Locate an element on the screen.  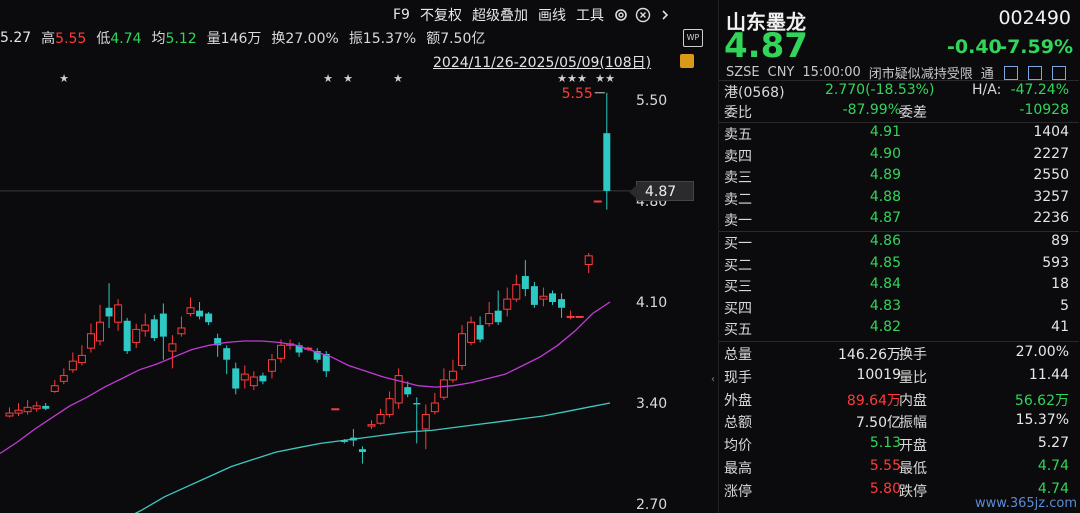
stat-label: 振幅 is located at coordinates (913, 423).